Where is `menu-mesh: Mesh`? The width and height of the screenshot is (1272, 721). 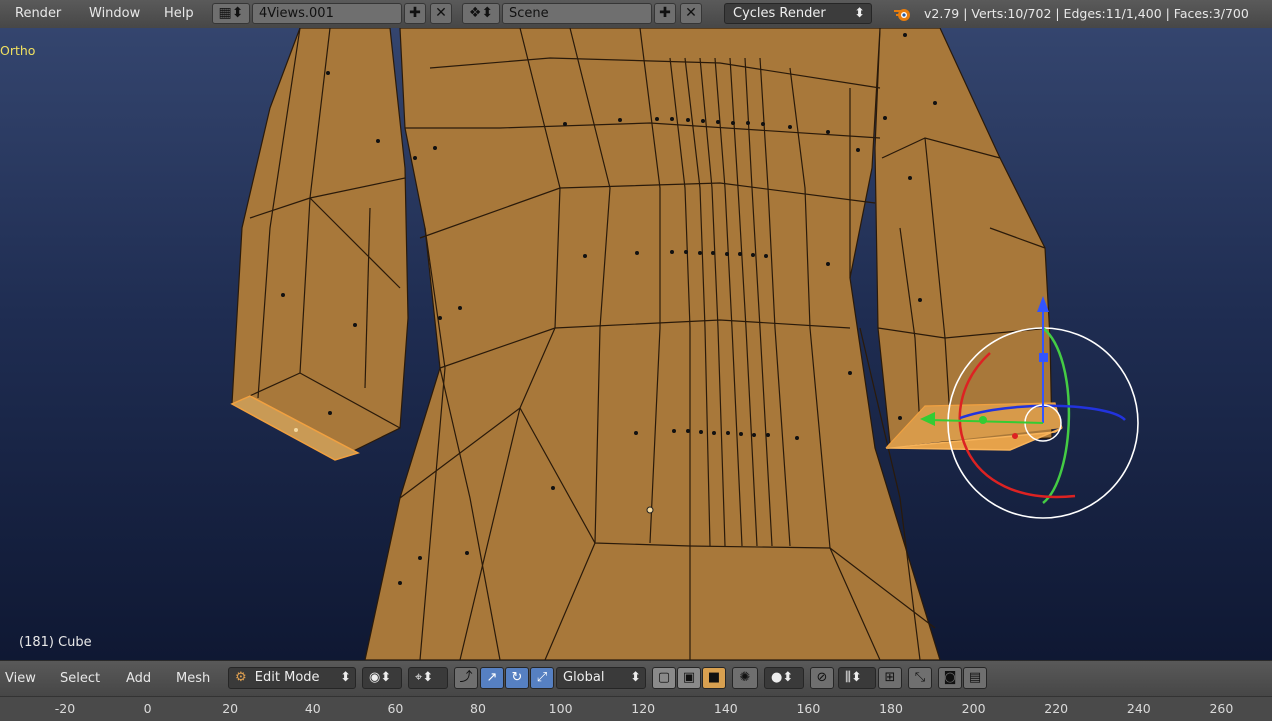 menu-mesh: Mesh is located at coordinates (193, 678).